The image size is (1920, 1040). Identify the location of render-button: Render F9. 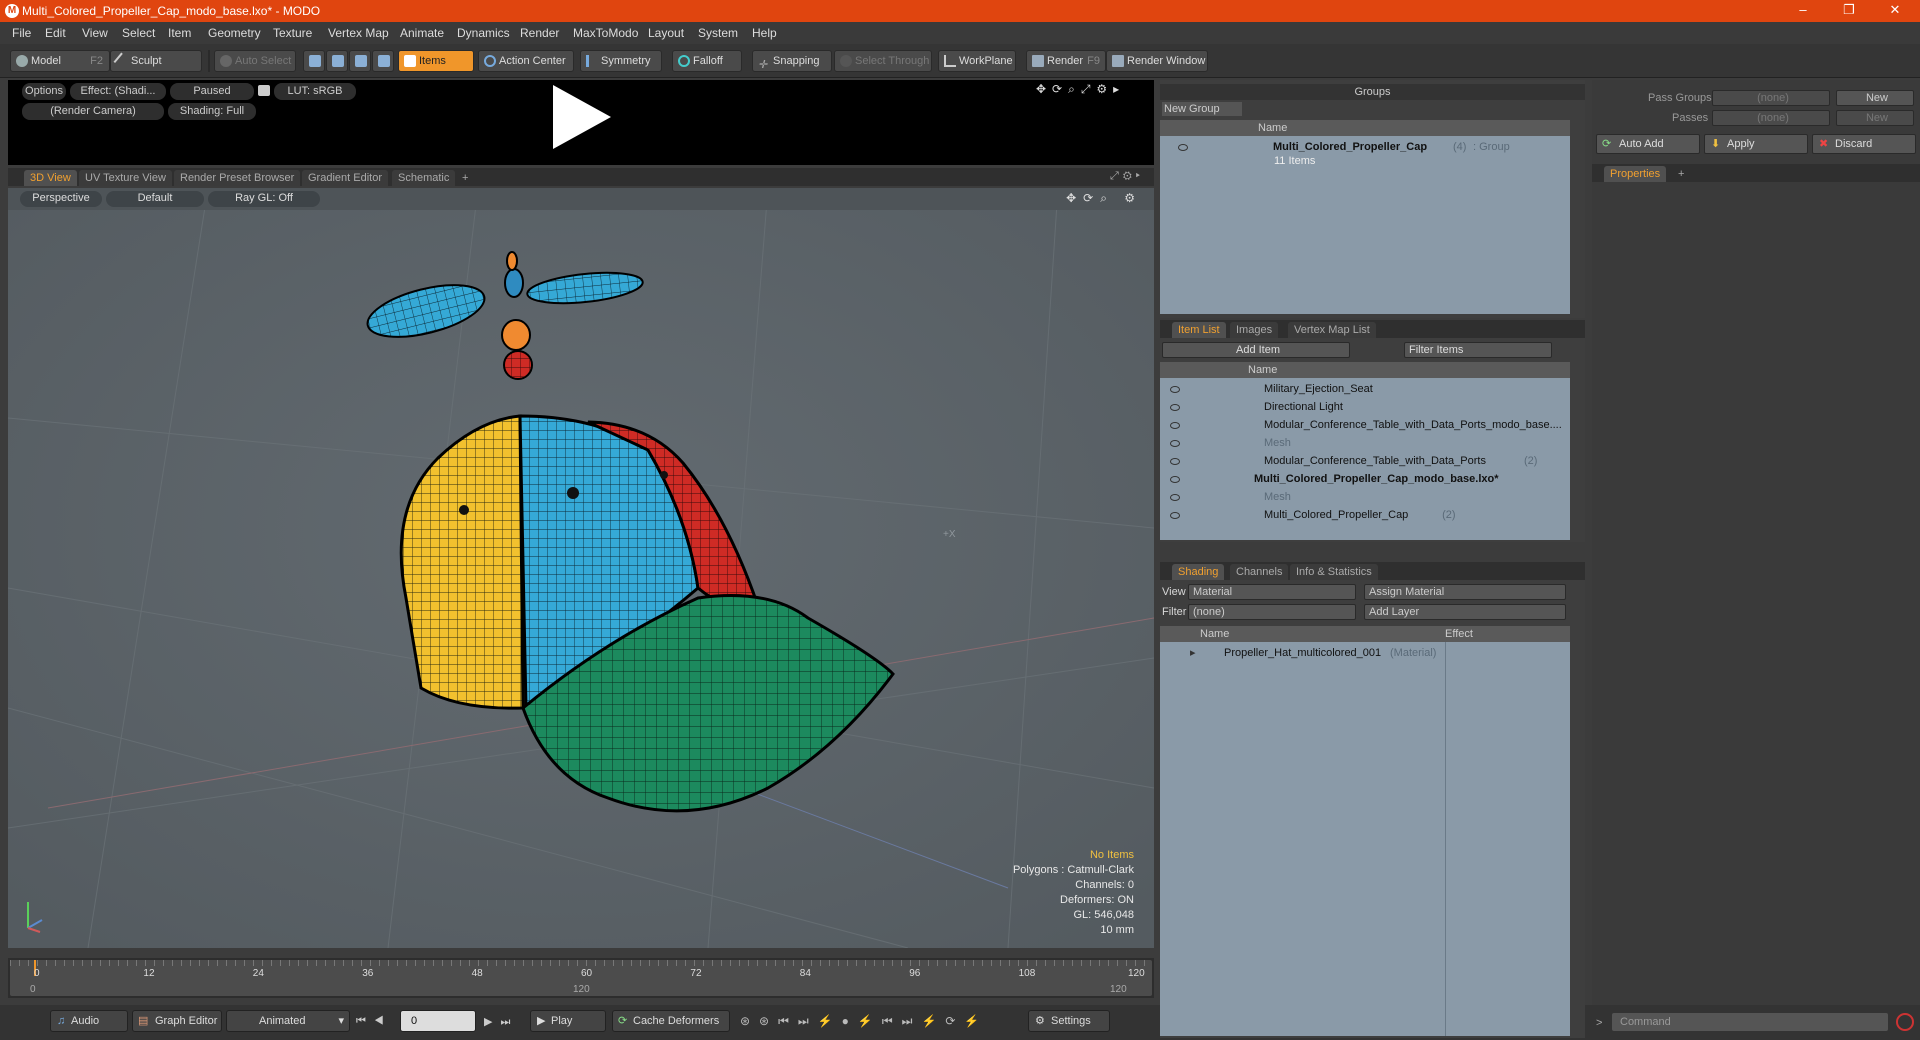
(1066, 61).